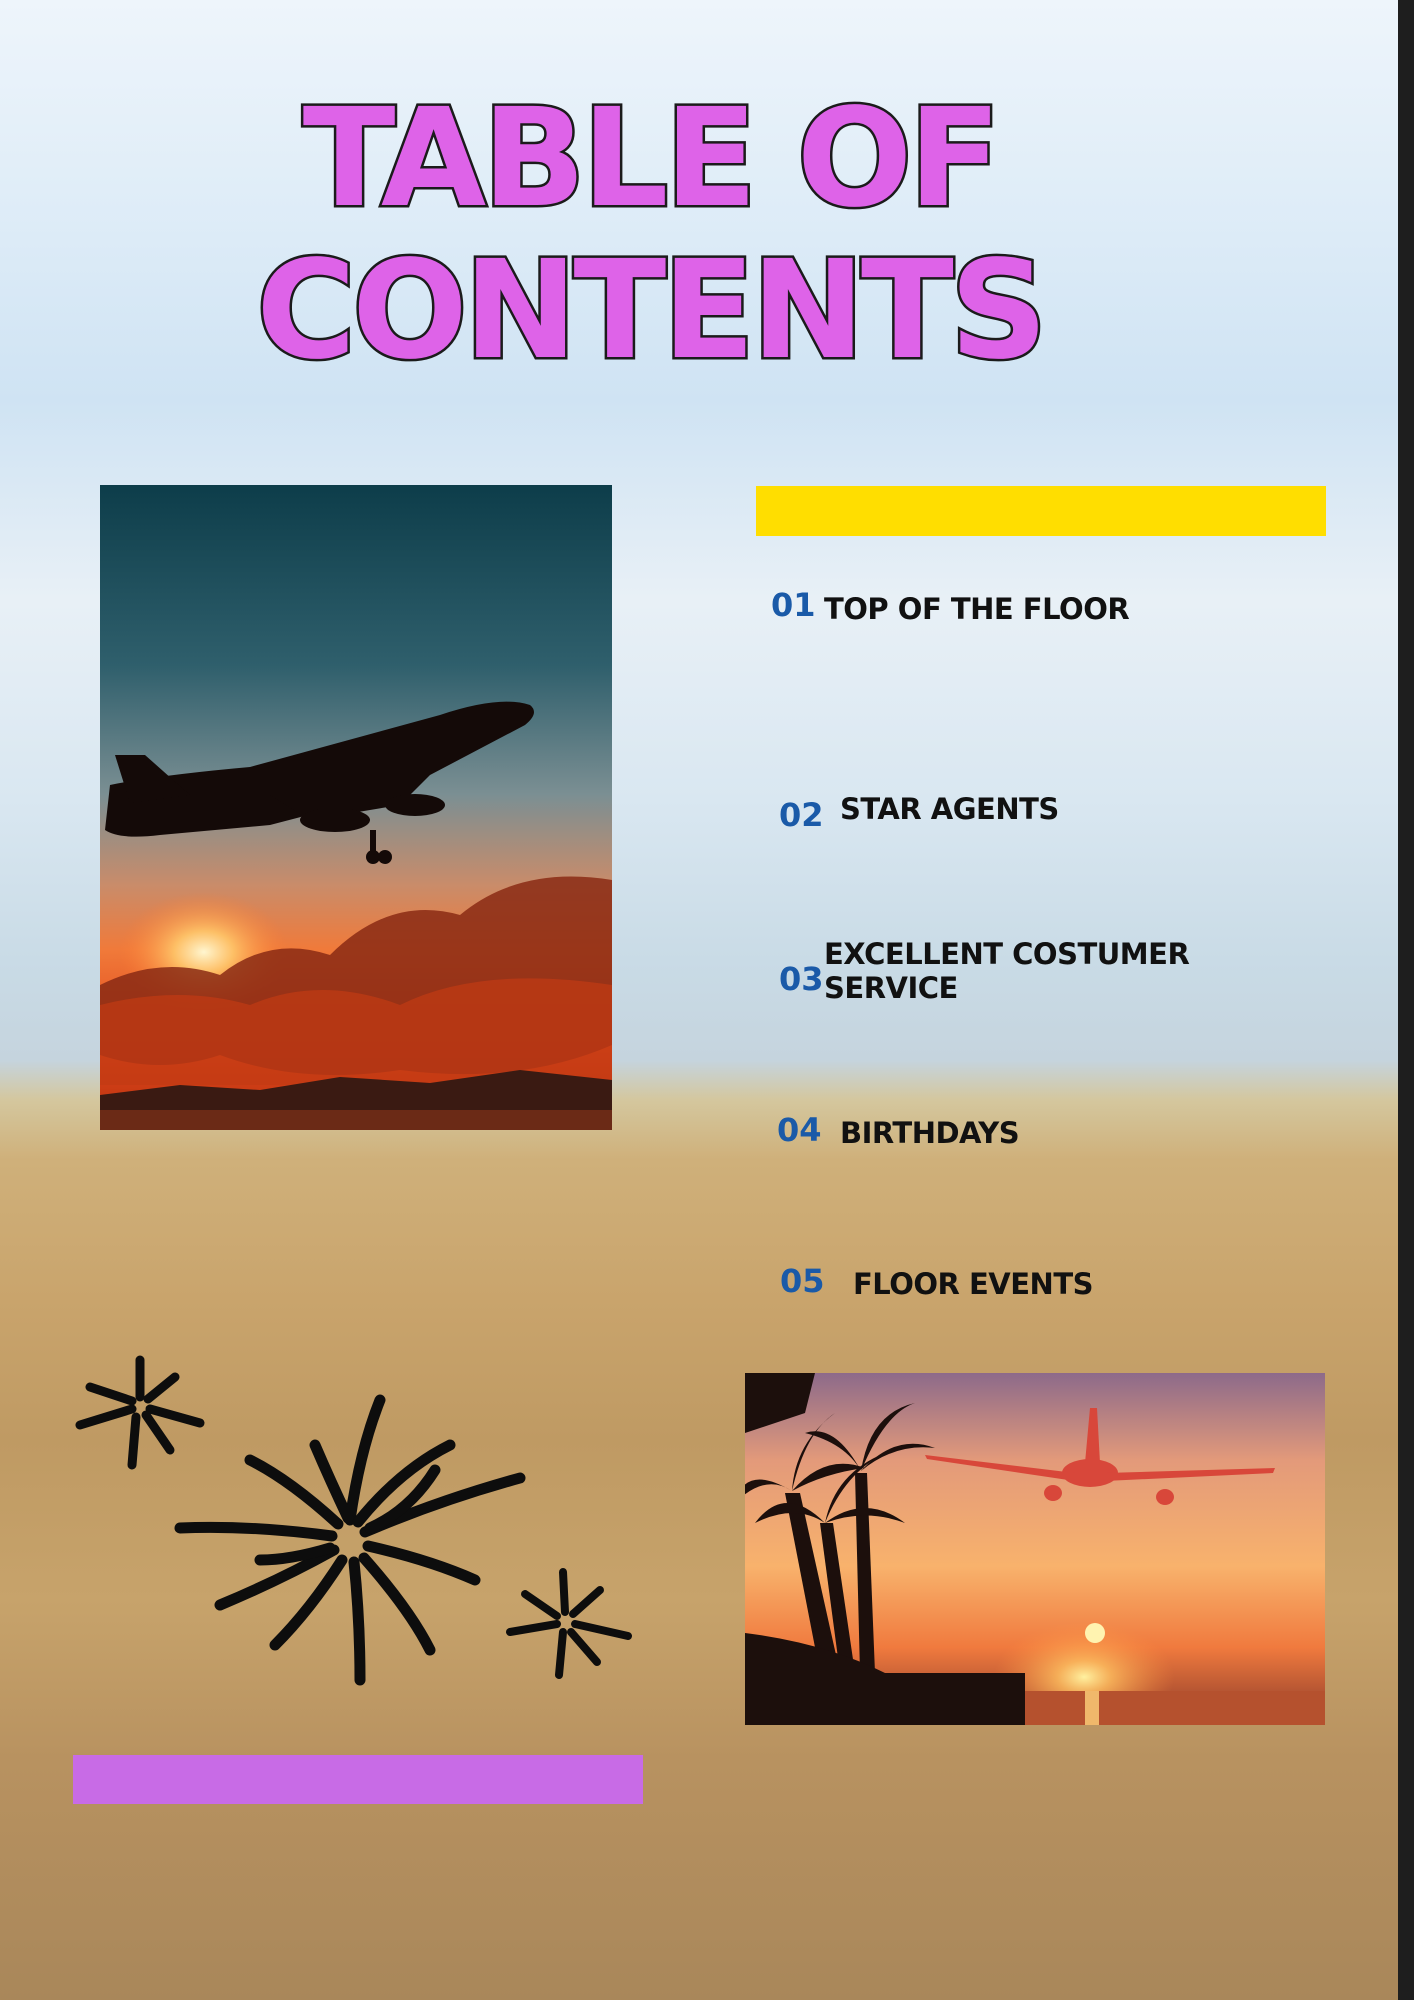  Describe the element at coordinates (891, 988) in the screenshot. I see `toc-label-03-line-2: SERVICE` at that location.